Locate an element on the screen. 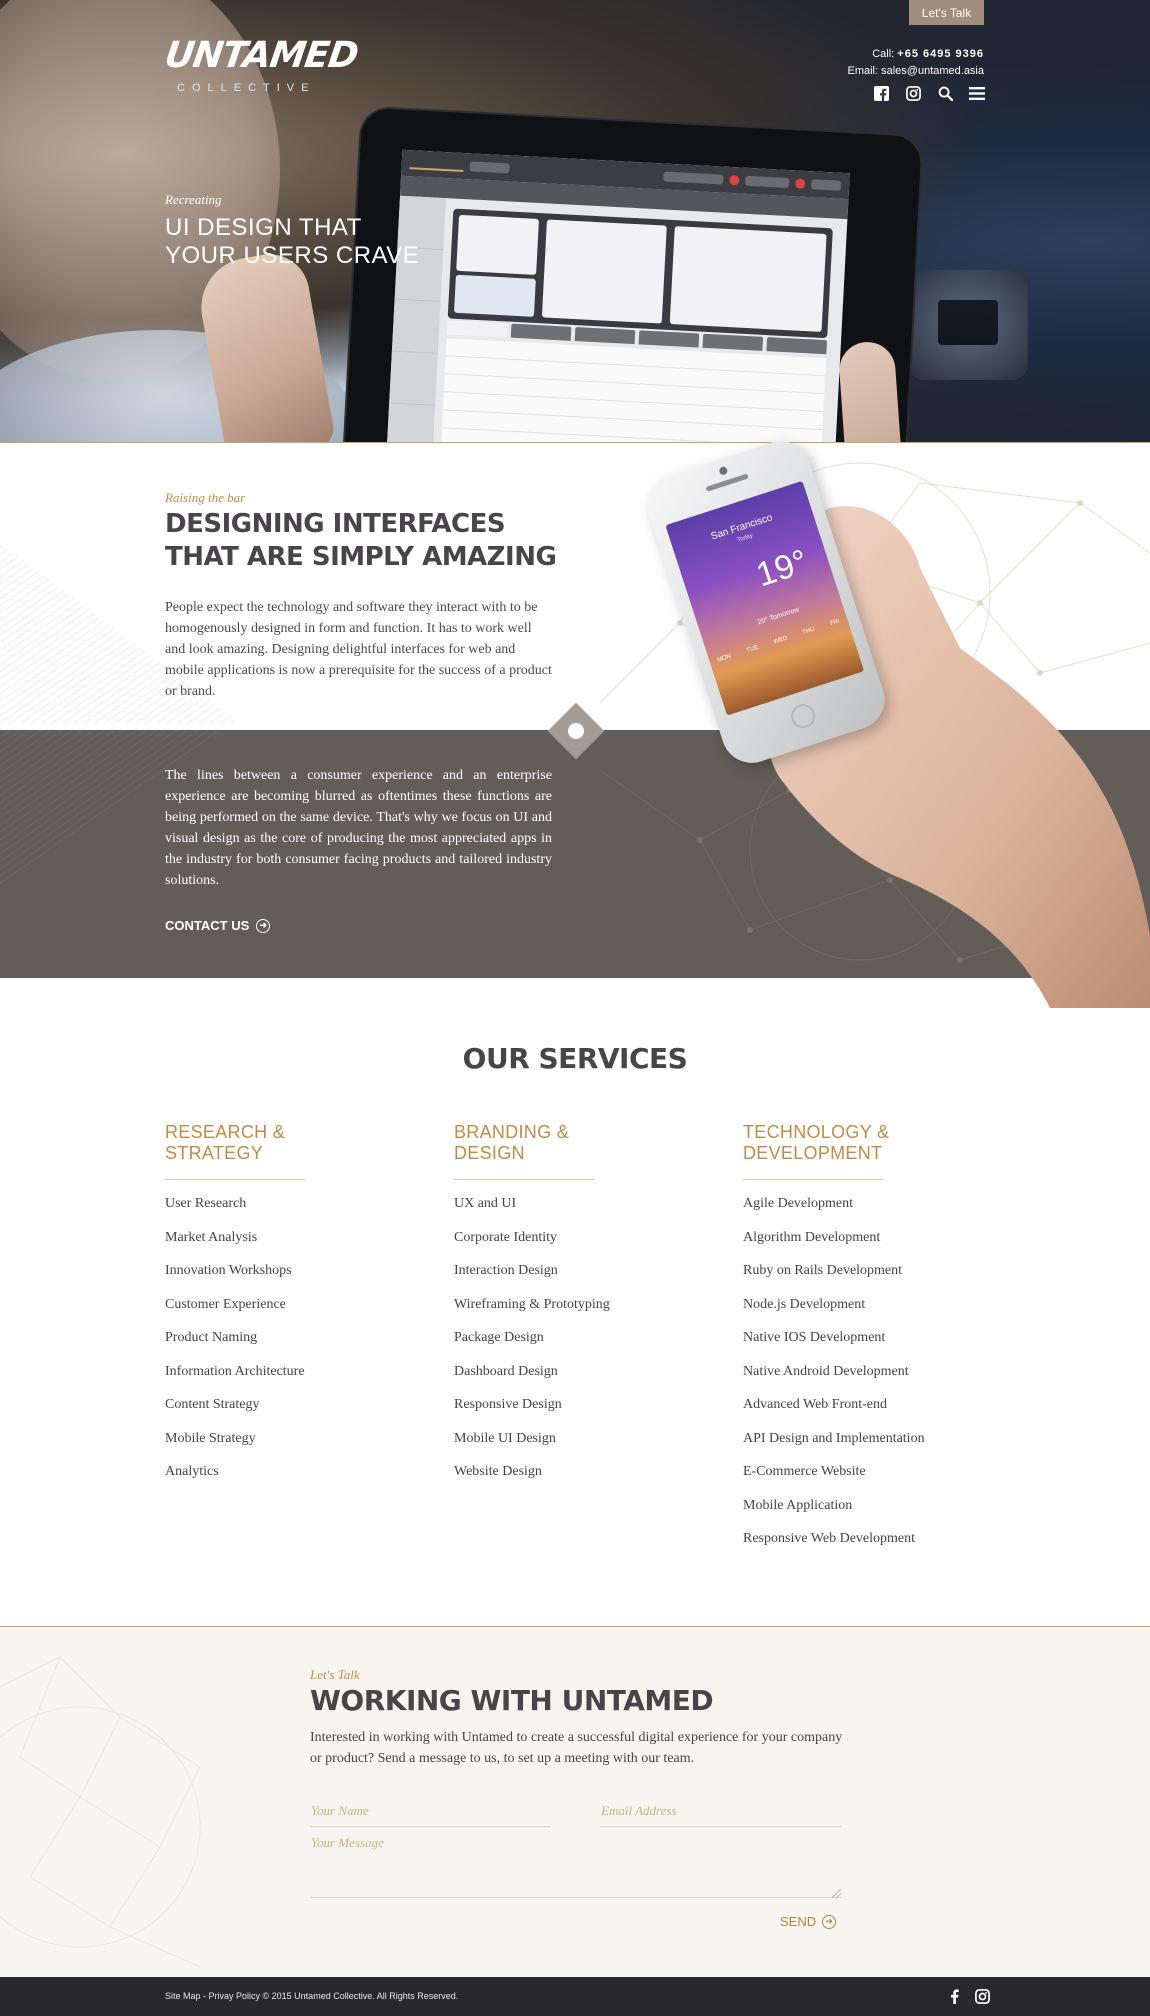 This screenshot has width=1150, height=2016. services-column-heading: BRANDING & DESIGN is located at coordinates (579, 1143).